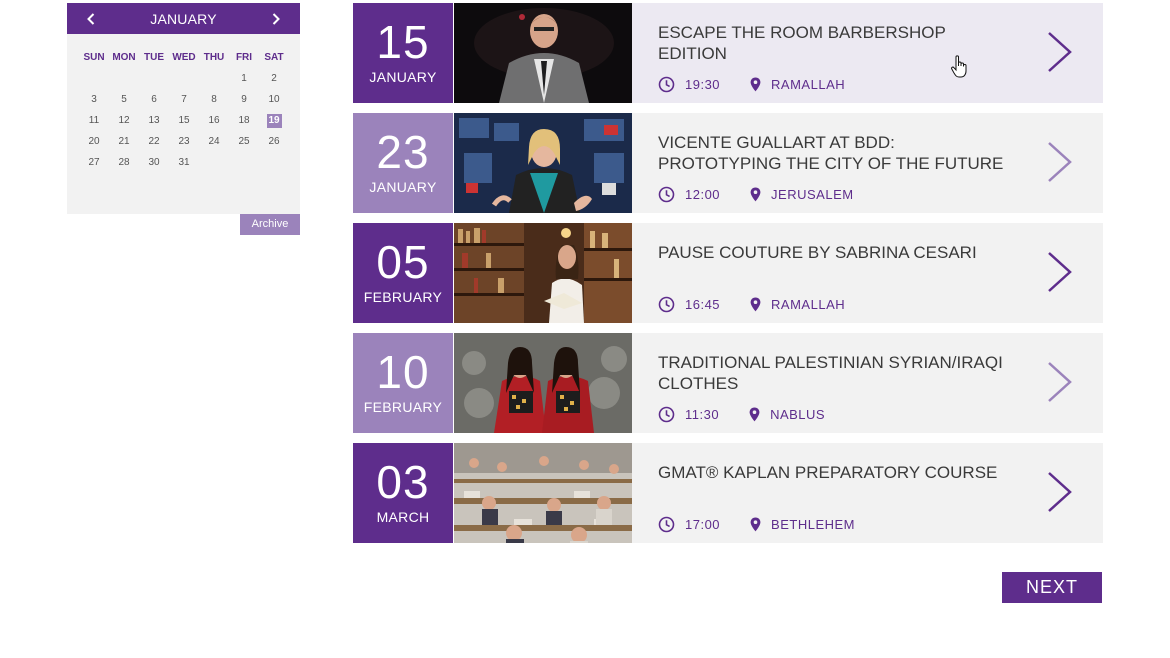 This screenshot has width=1170, height=658. I want to click on calendar-day: 16, so click(214, 120).